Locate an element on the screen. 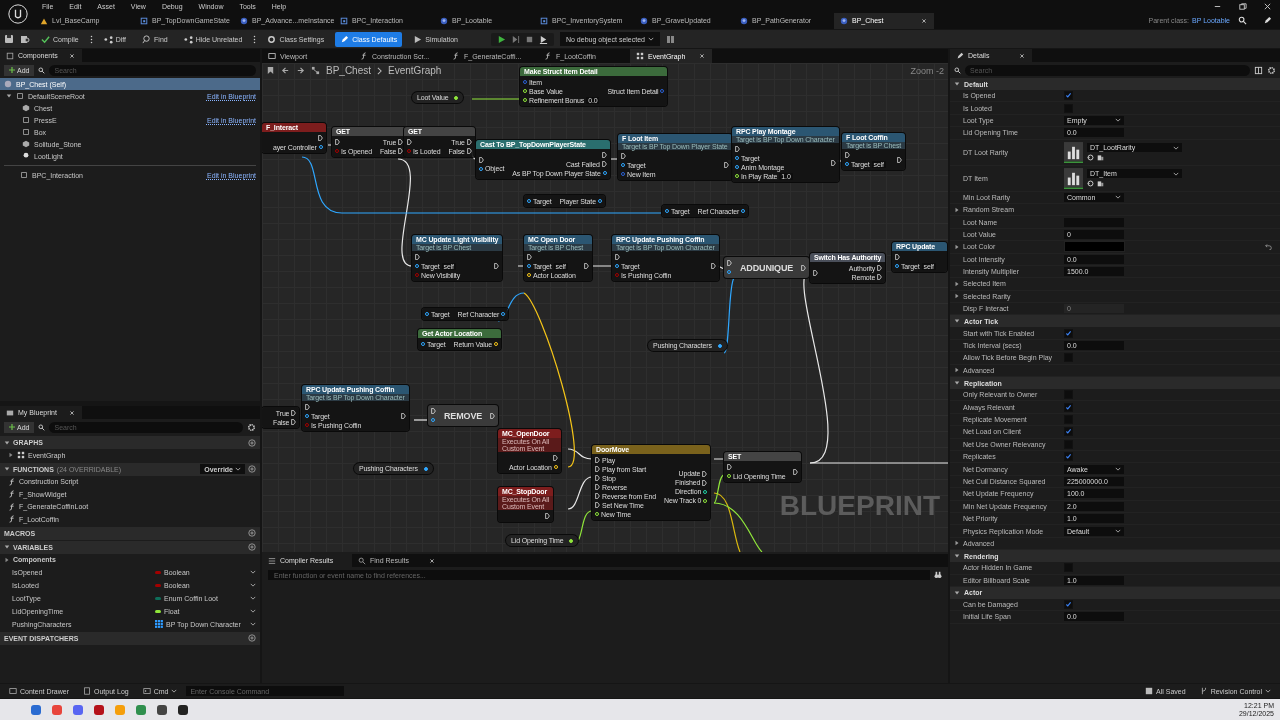  debug-icon is located at coordinates (670, 39).